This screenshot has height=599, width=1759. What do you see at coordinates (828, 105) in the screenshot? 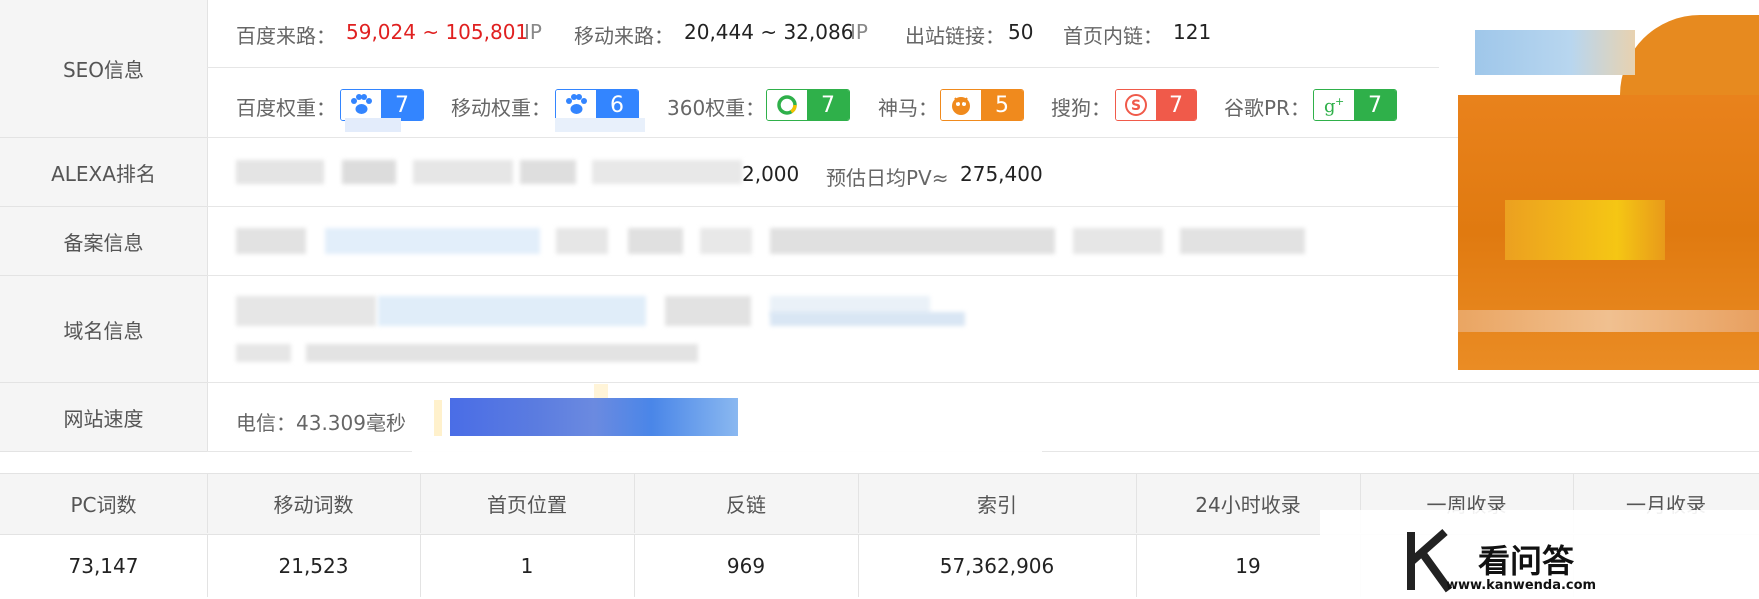
I see `360-weight-value: 7` at bounding box center [828, 105].